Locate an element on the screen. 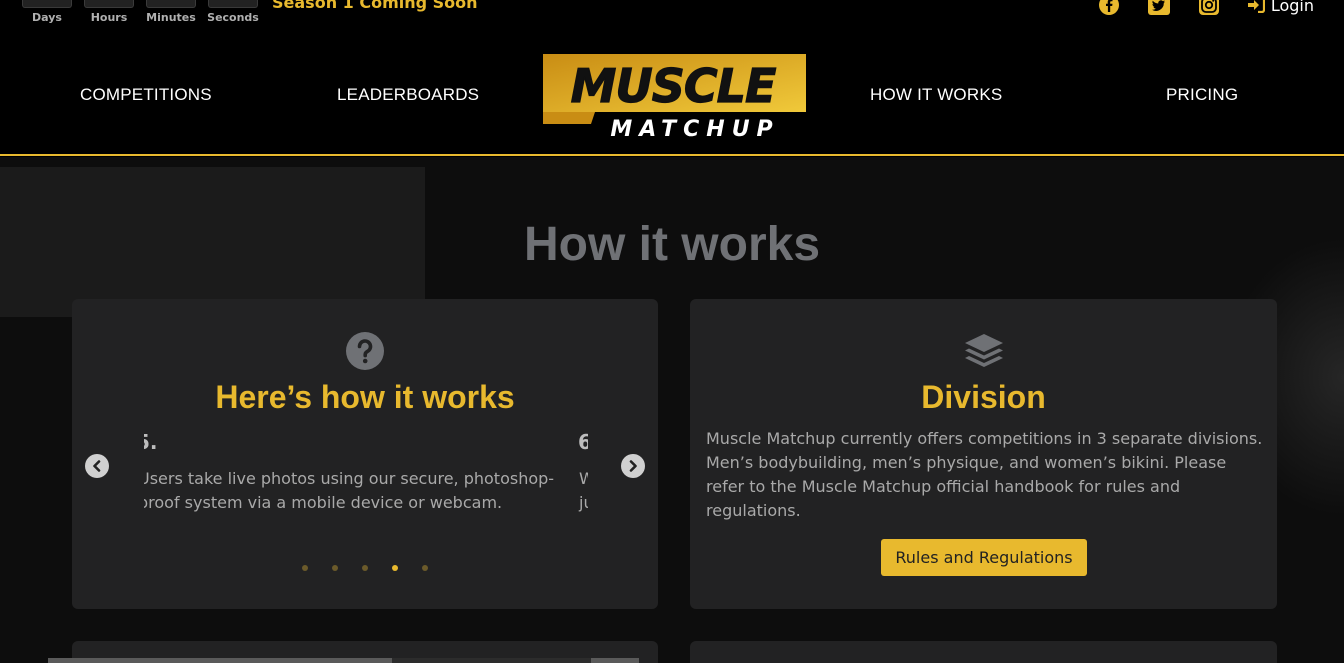 The height and width of the screenshot is (663, 1344). nav-competitions: COMPETITIONS is located at coordinates (146, 95).